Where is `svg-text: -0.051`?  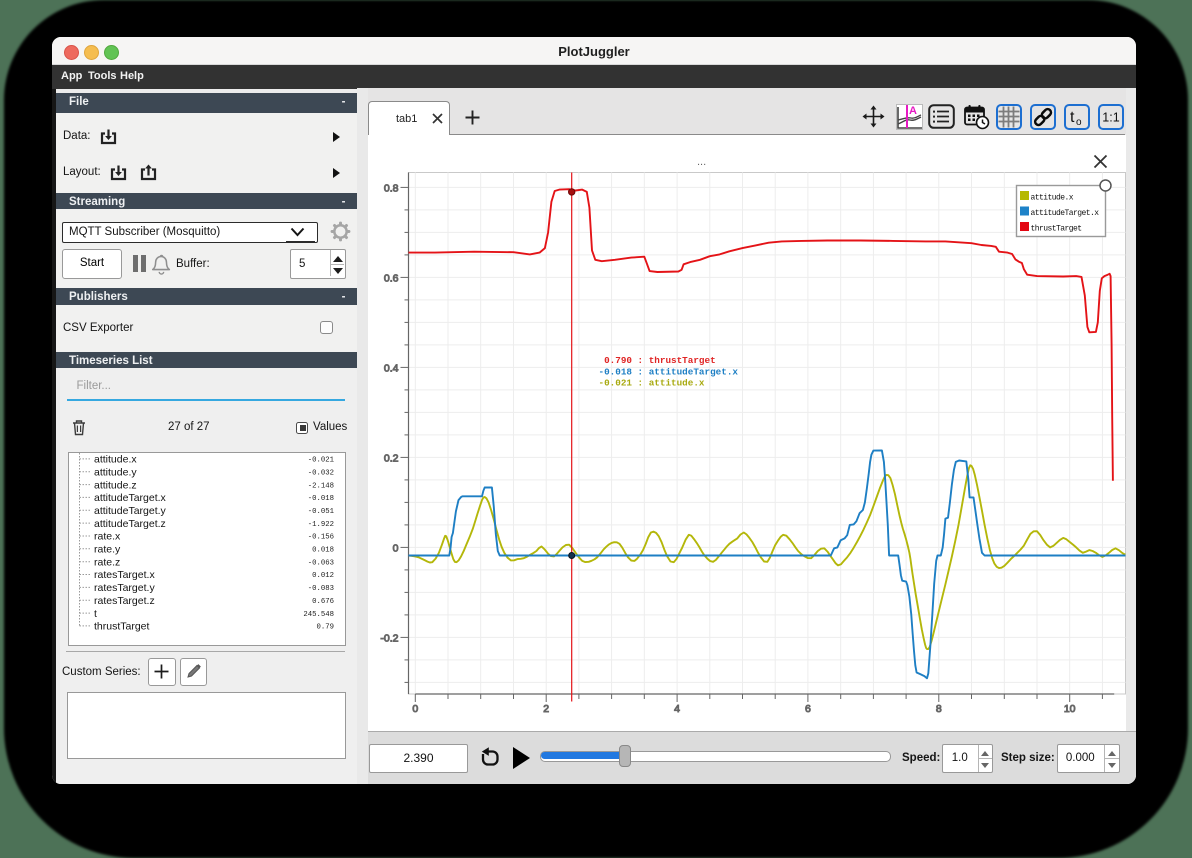 svg-text: -0.051 is located at coordinates (320, 512).